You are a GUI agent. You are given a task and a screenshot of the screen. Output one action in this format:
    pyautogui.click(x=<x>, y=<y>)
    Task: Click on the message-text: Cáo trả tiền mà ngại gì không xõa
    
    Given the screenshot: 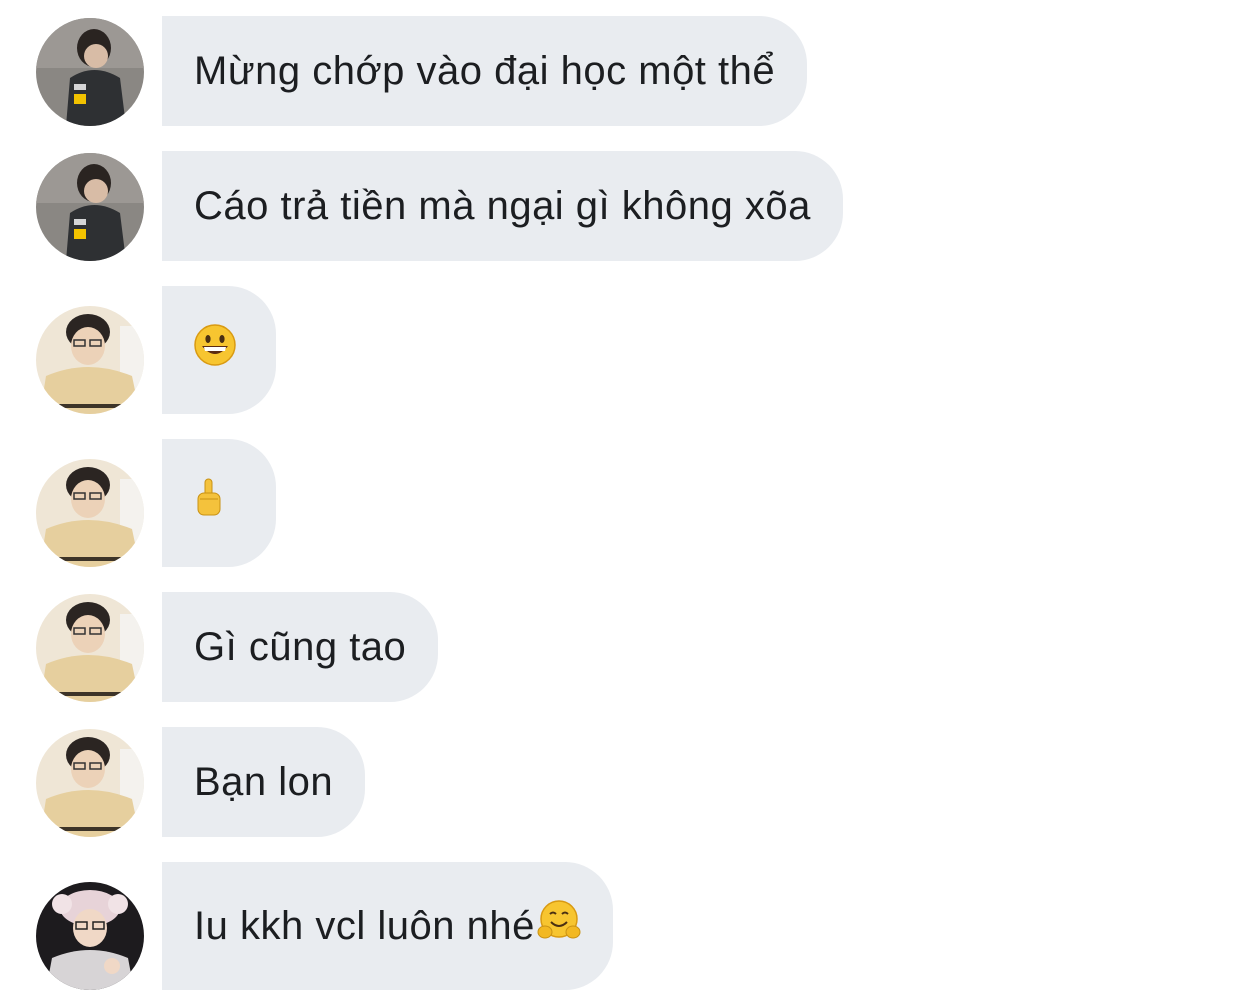 What is the action you would take?
    pyautogui.click(x=502, y=205)
    